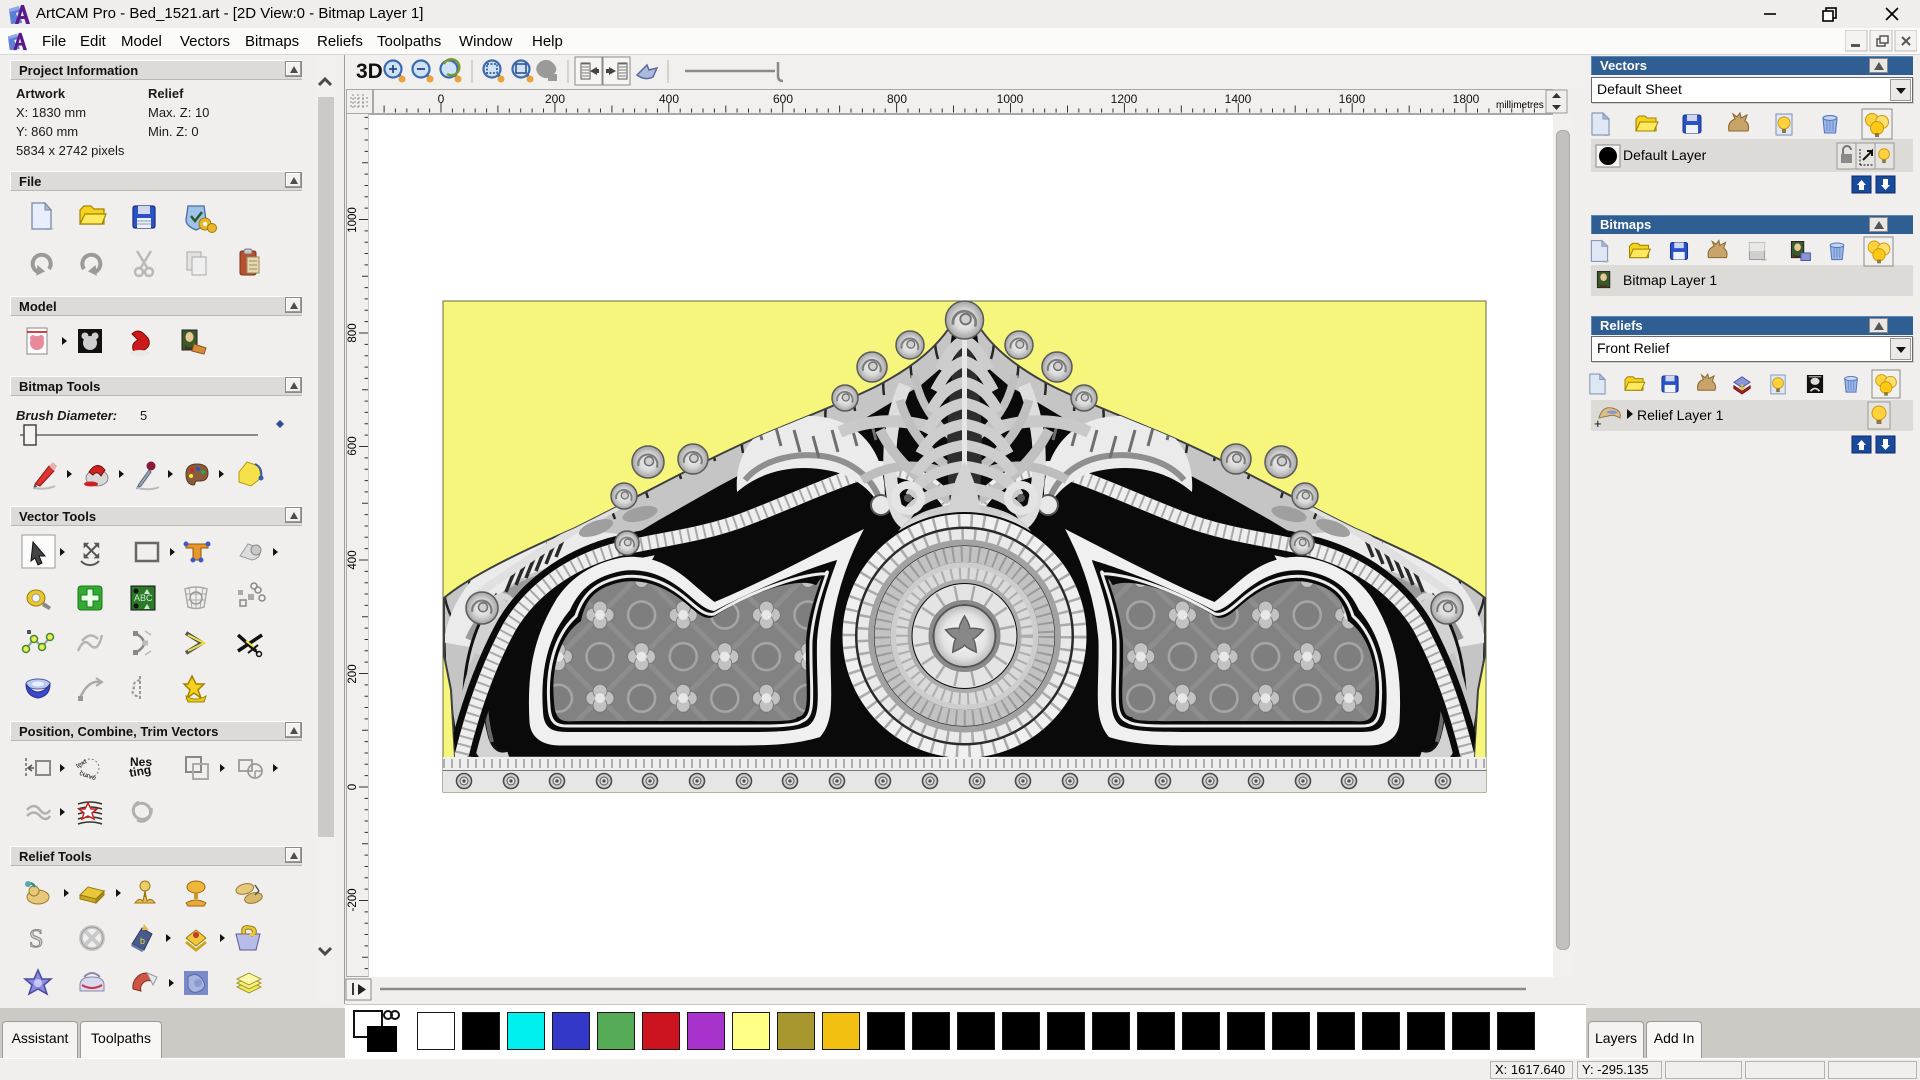 The width and height of the screenshot is (1920, 1080). What do you see at coordinates (81, 764) in the screenshot?
I see `svg-text: text` at bounding box center [81, 764].